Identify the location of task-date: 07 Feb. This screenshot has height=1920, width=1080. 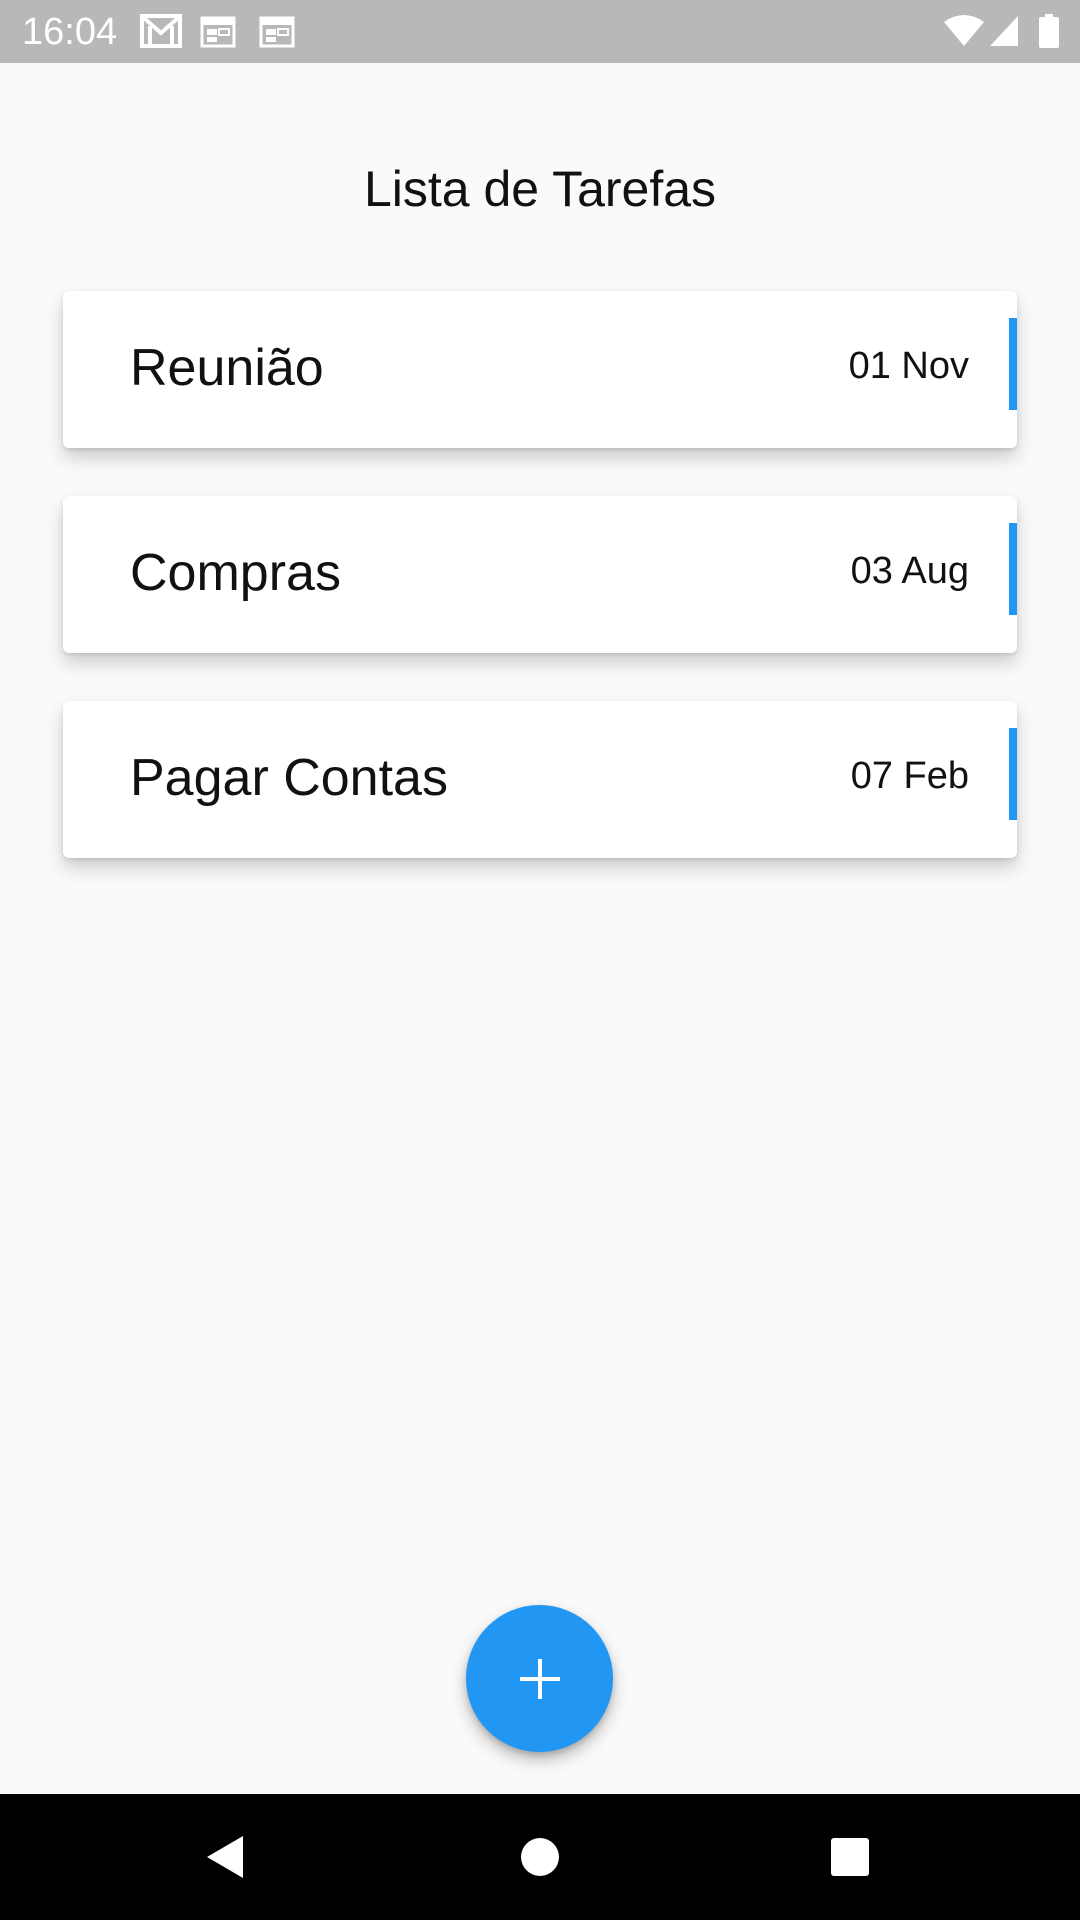
(909, 776).